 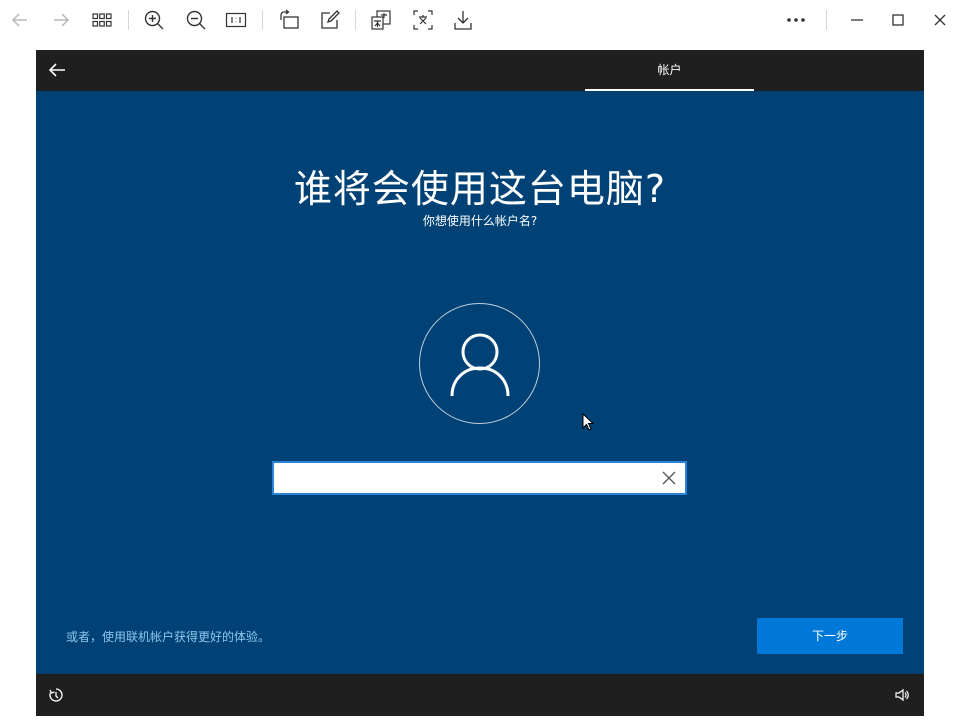 What do you see at coordinates (480, 221) in the screenshot?
I see `page-subtitle: 你想使用什么帐户名?` at bounding box center [480, 221].